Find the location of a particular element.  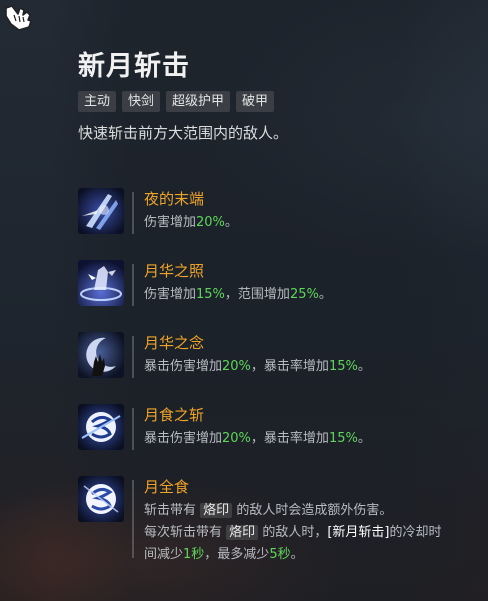

skill-description: 快速斩击前方大范围内的敌人。 is located at coordinates (183, 133).